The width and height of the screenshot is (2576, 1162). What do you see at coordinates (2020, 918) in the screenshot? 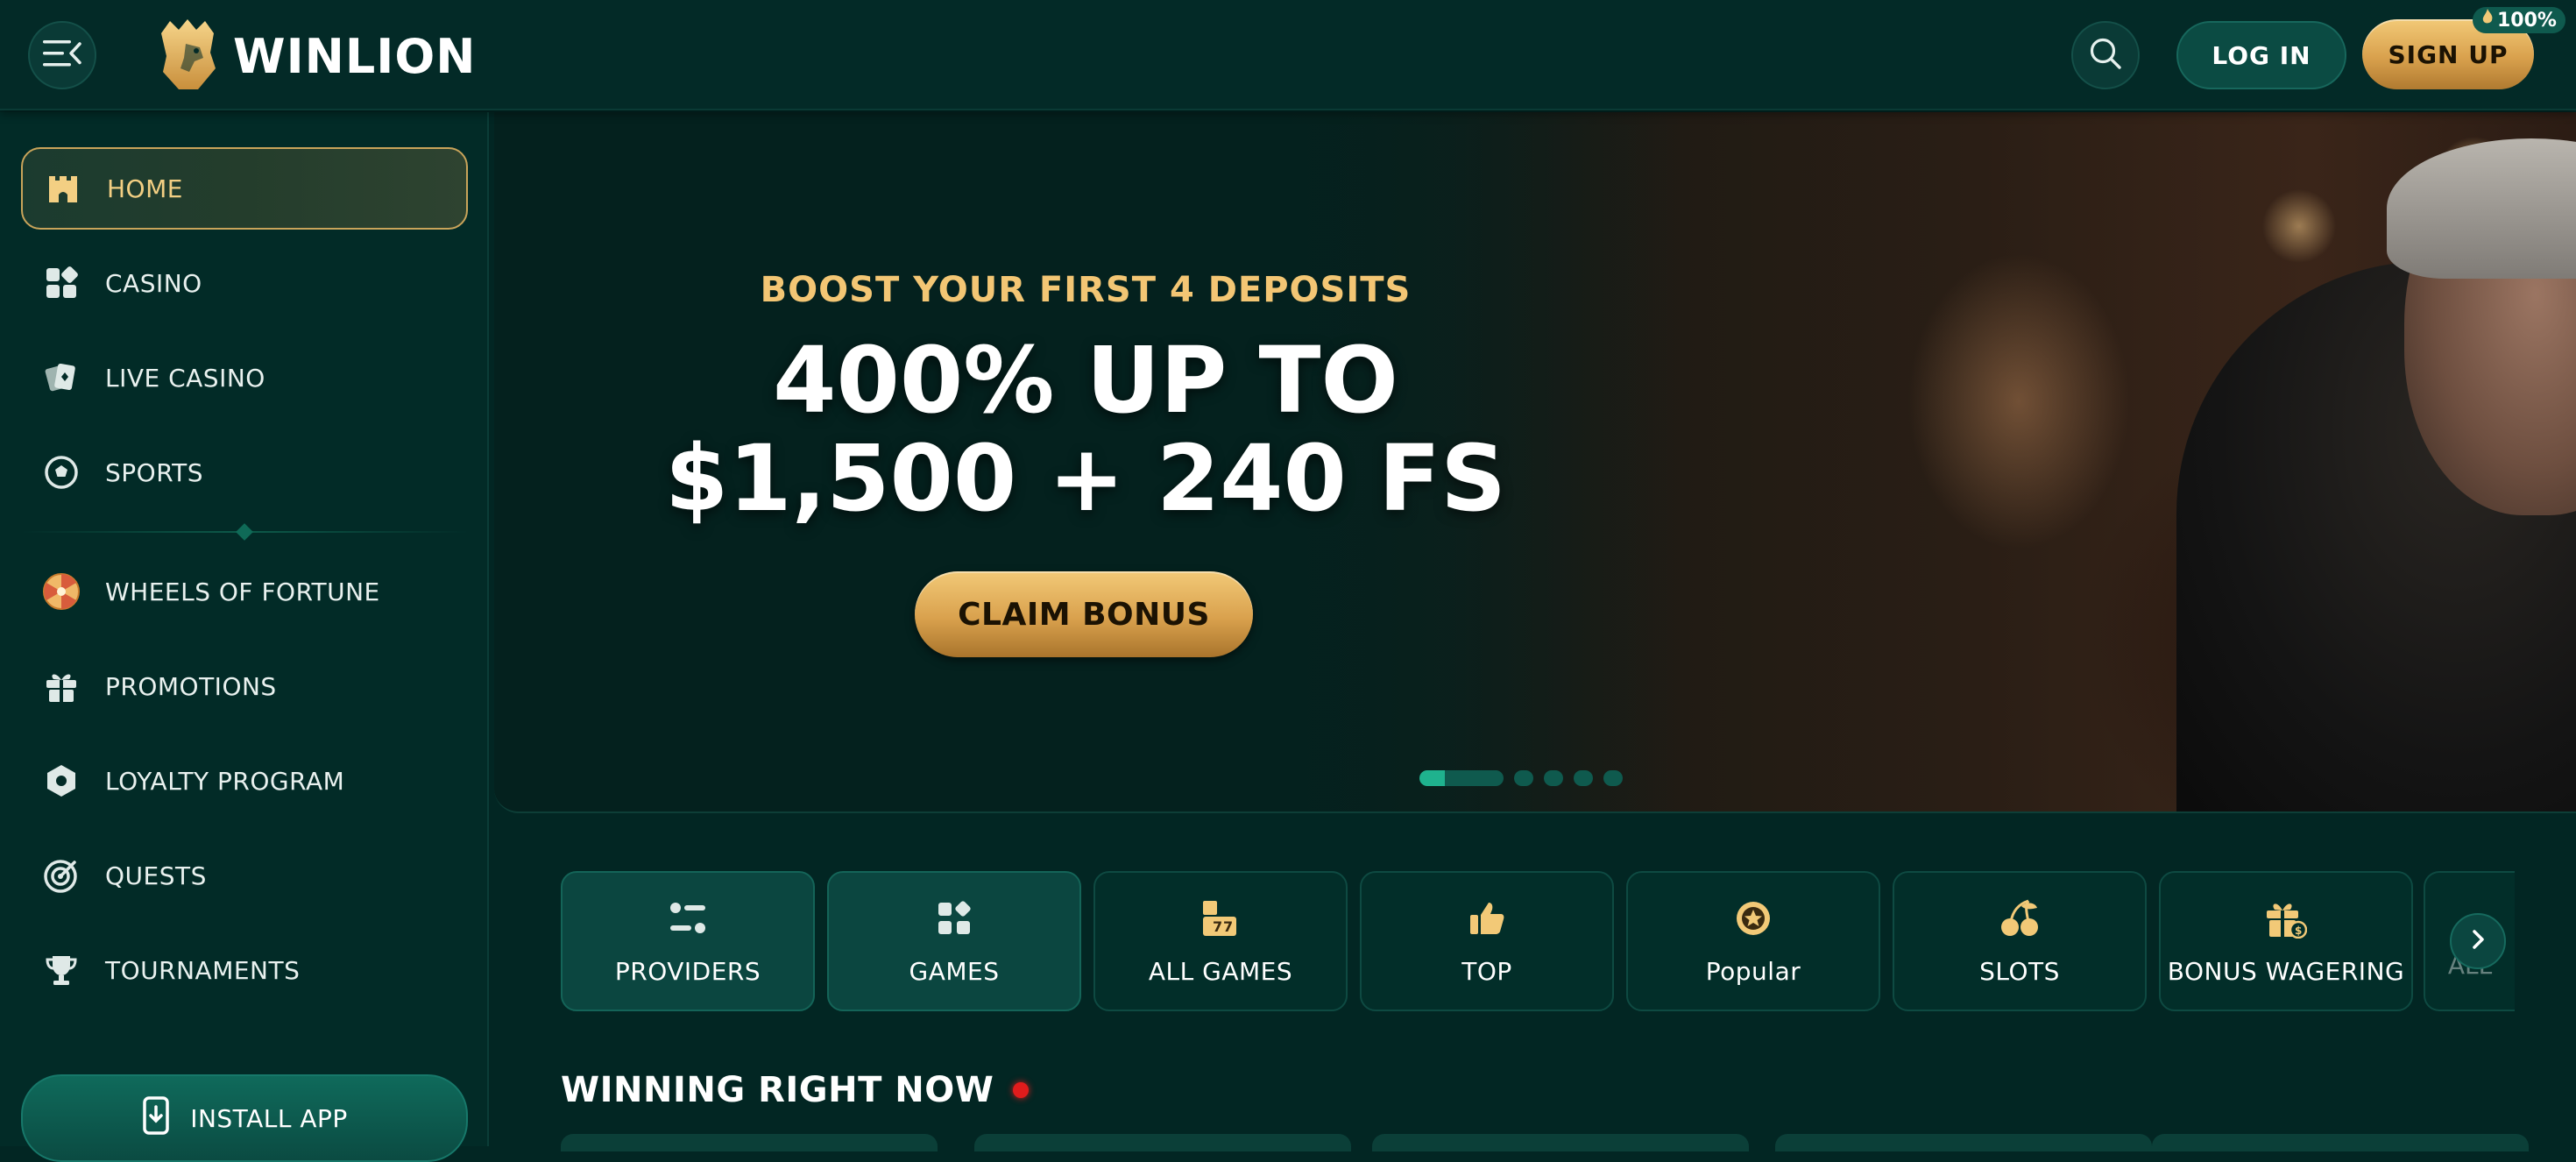
I see `cherries-icon` at bounding box center [2020, 918].